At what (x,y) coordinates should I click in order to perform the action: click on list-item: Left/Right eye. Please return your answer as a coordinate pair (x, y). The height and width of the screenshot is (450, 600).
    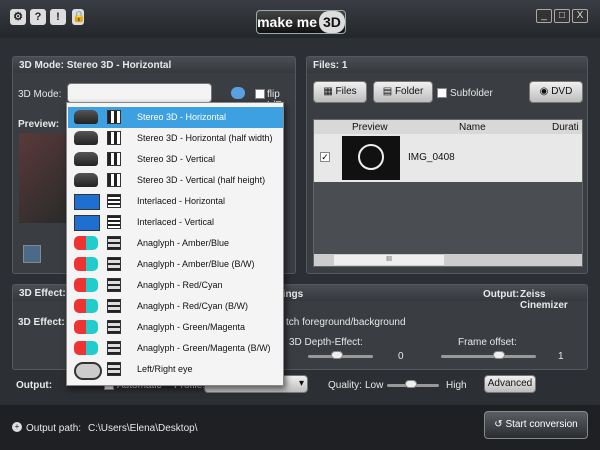
    Looking at the image, I should click on (175, 369).